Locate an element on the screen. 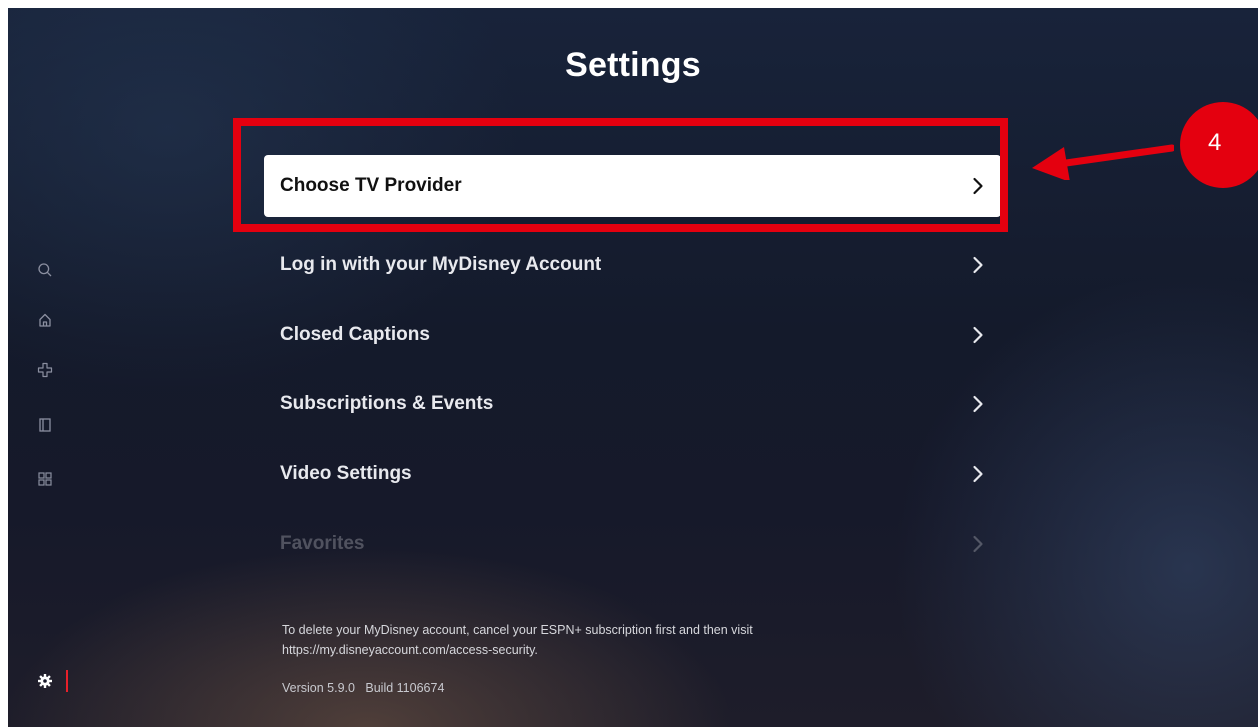  grid-icon is located at coordinates (45, 479).